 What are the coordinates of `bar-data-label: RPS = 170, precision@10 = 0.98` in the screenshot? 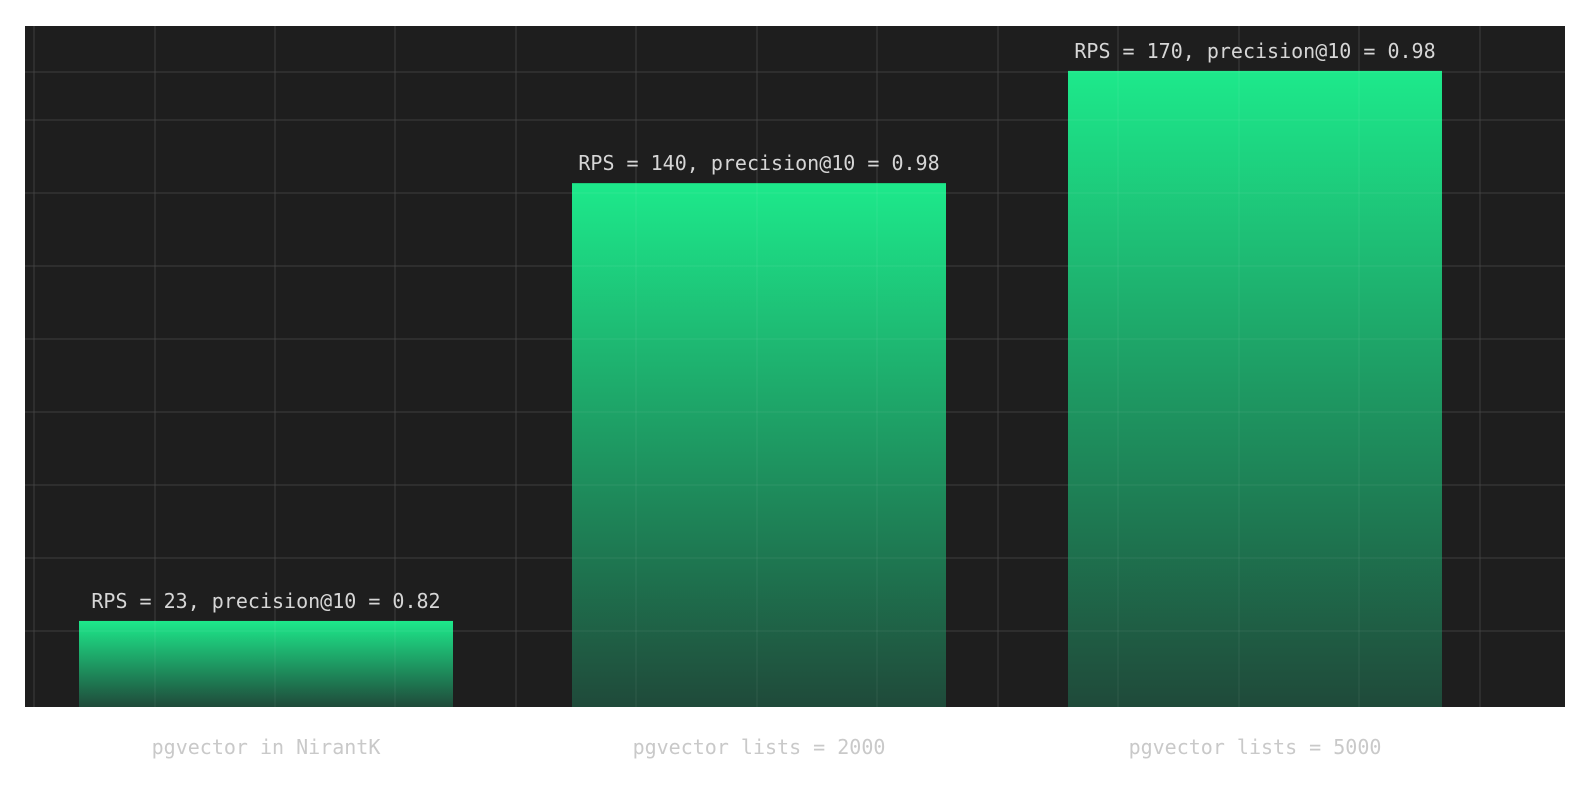 It's located at (1254, 51).